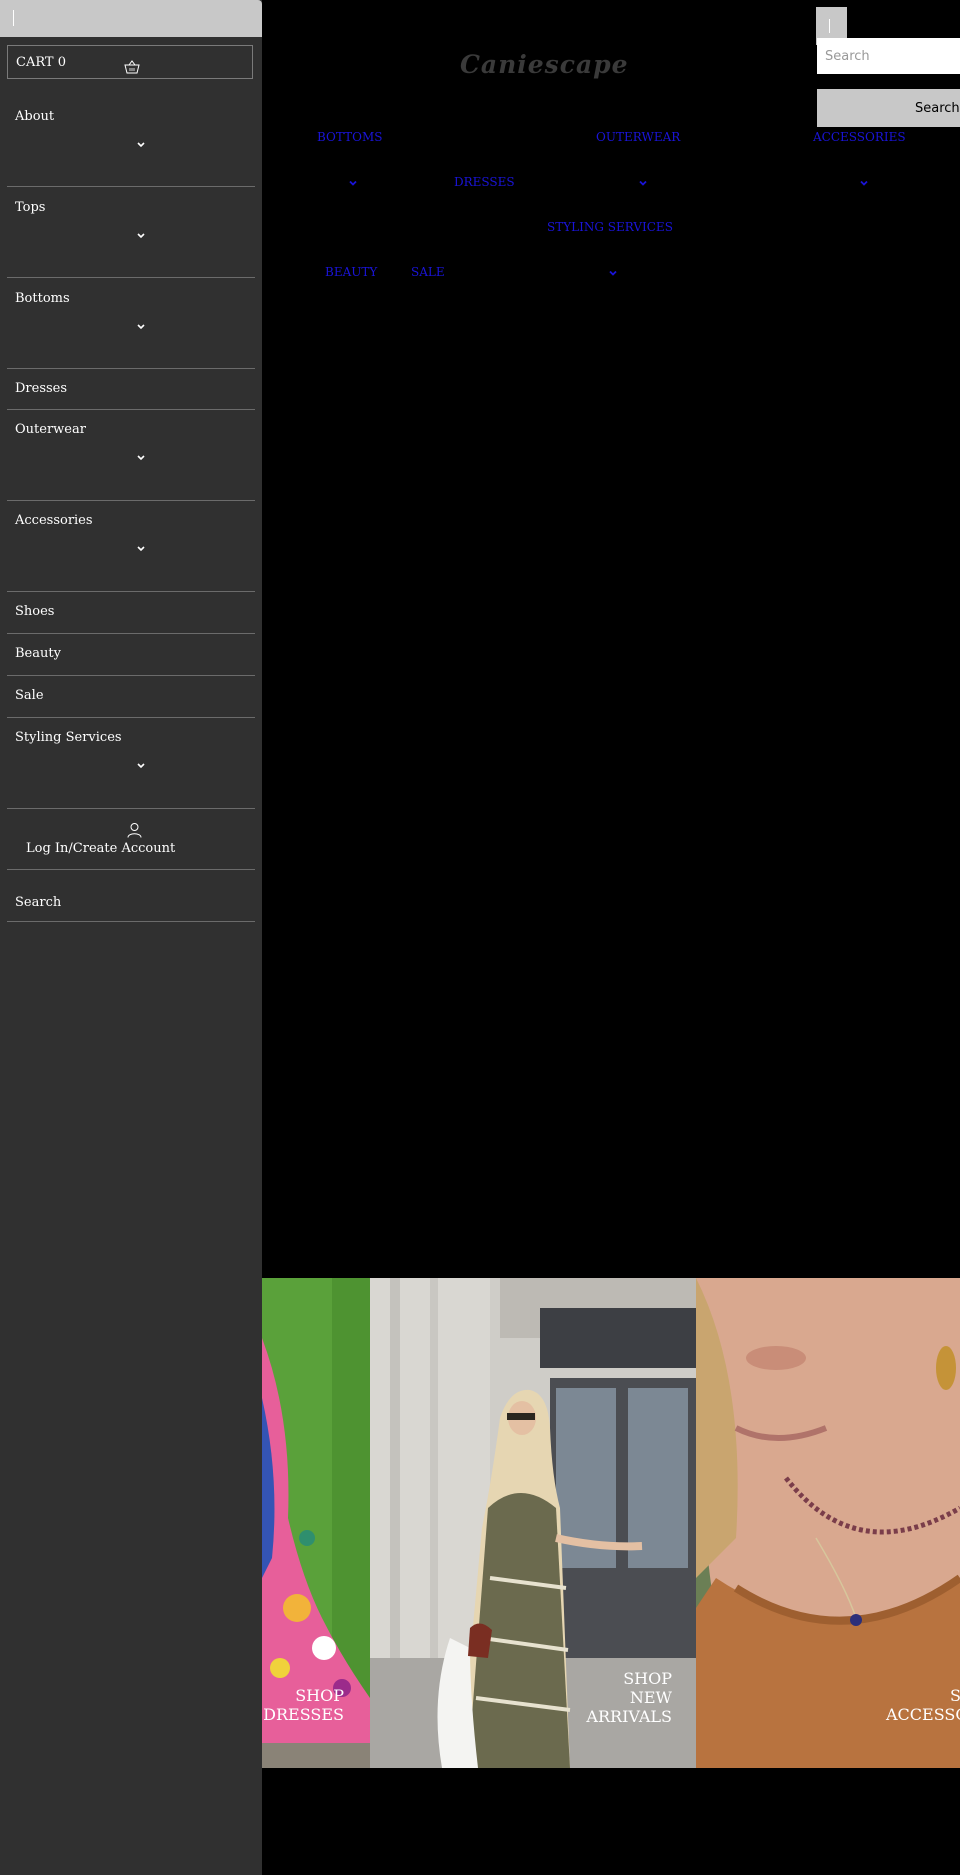 Image resolution: width=960 pixels, height=1875 pixels. What do you see at coordinates (859, 137) in the screenshot?
I see `nav-link-accessories: Accessories` at bounding box center [859, 137].